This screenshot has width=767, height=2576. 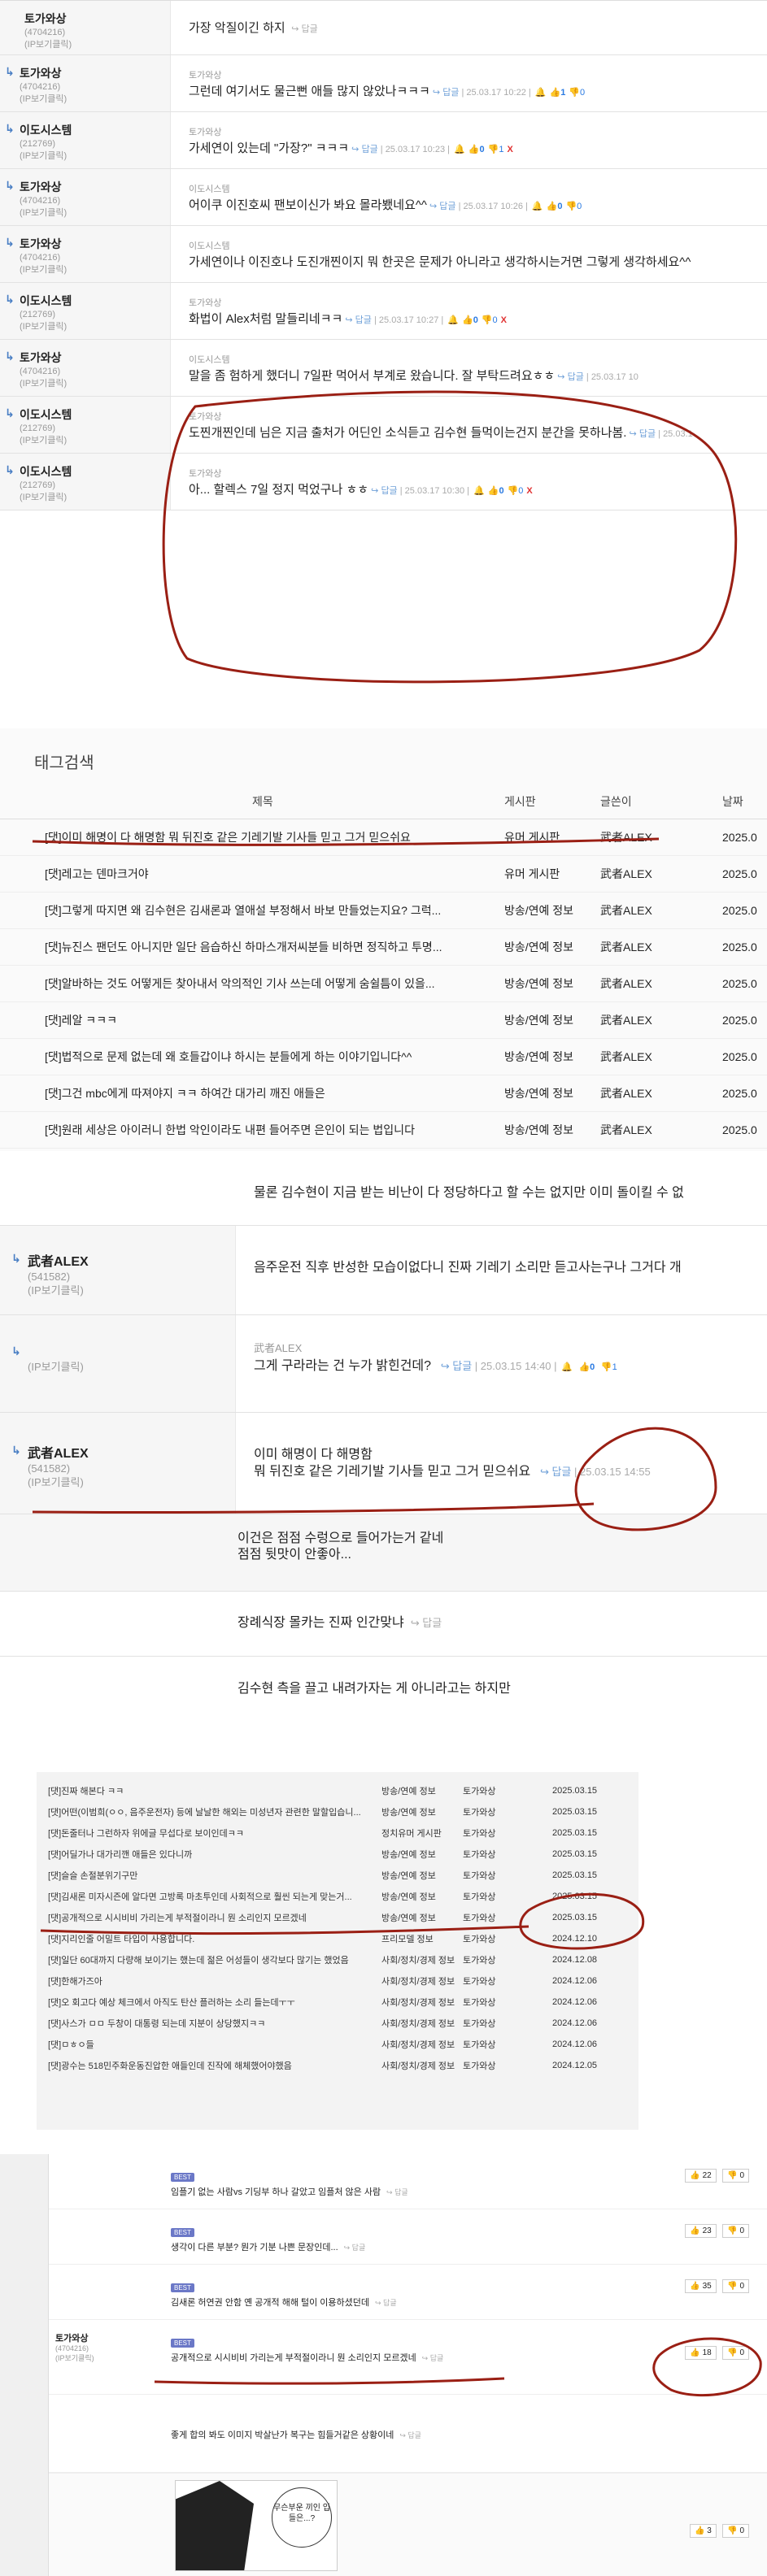 I want to click on upvote-button: 👍 3, so click(x=703, y=2531).